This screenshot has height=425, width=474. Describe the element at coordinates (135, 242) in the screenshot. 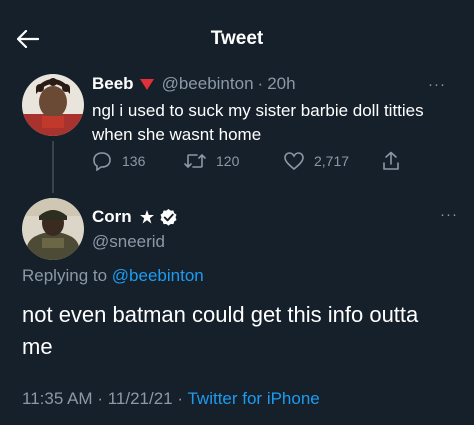

I see `handle: @sneerid` at that location.